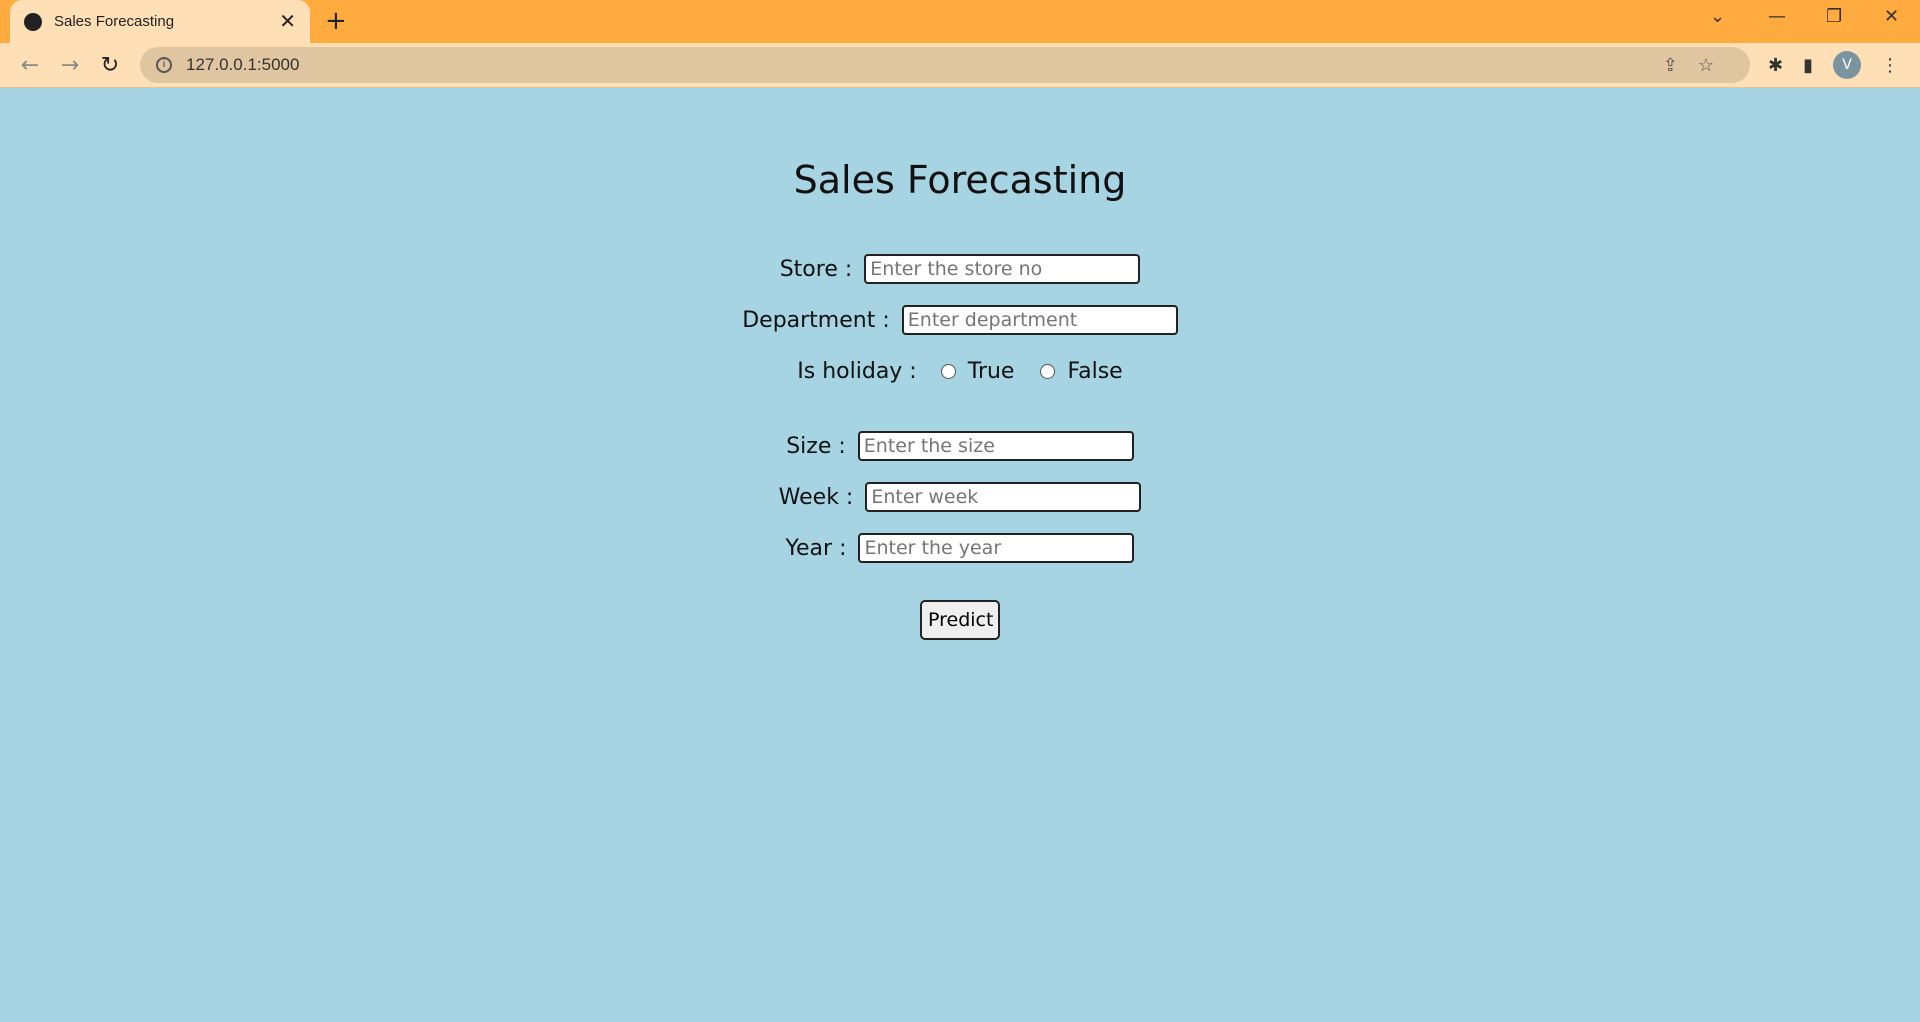 This screenshot has height=1022, width=1920. Describe the element at coordinates (114, 21) in the screenshot. I see `tab-title: Sales Forecasting` at that location.